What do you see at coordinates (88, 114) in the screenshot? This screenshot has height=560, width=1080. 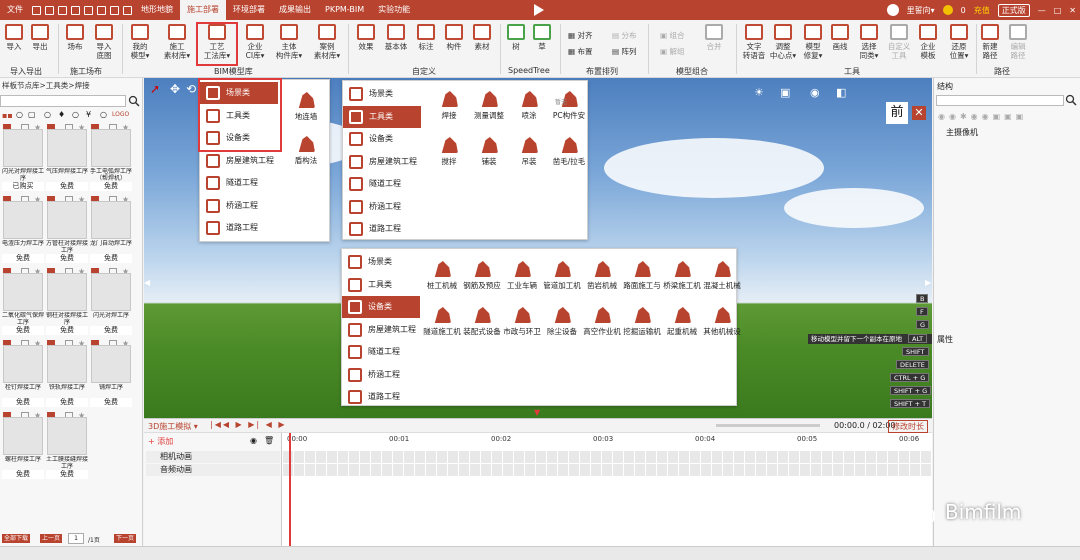 I see `filter-price-icon: ¥` at bounding box center [88, 114].